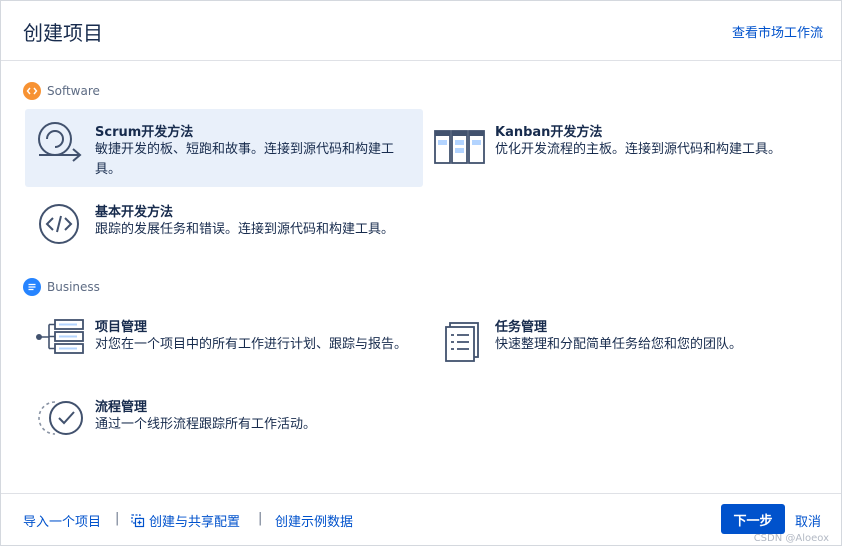  I want to click on option-scrum-title: Scrum开发方法, so click(144, 132).